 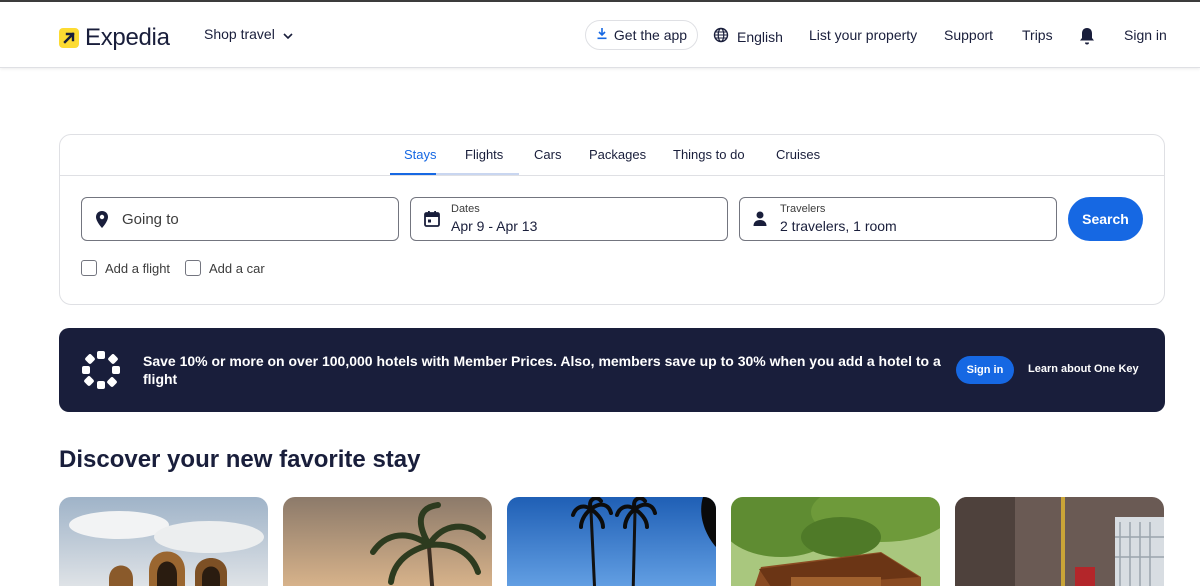 What do you see at coordinates (237, 268) in the screenshot?
I see `add-car-label: Add a car` at bounding box center [237, 268].